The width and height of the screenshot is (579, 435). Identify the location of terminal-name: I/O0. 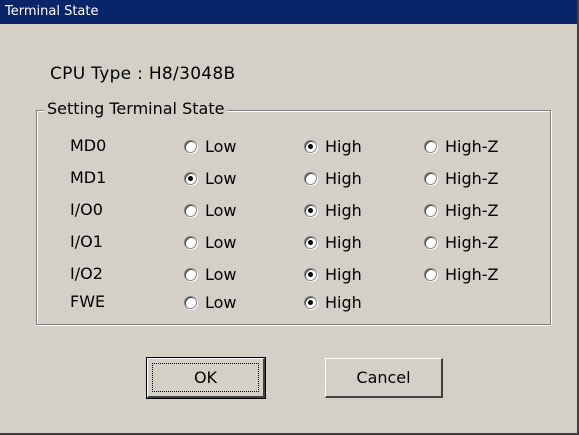
(86, 209).